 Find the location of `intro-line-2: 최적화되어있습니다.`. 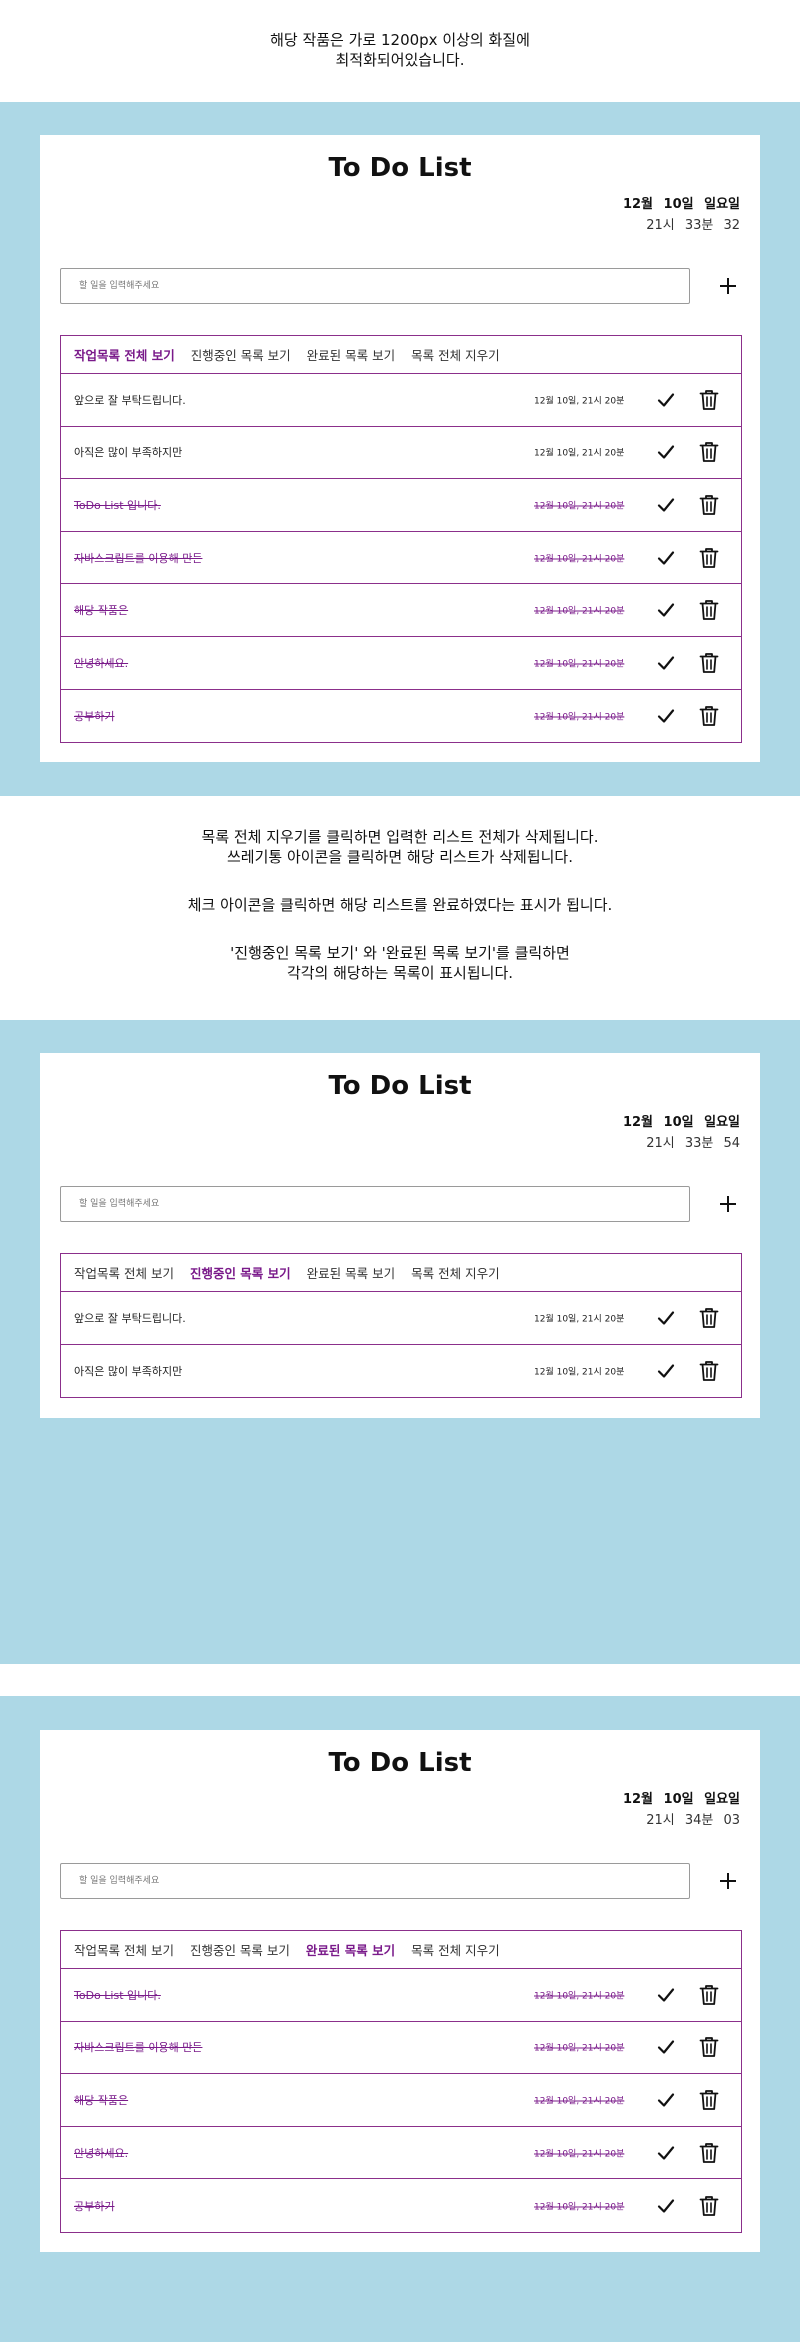

intro-line-2: 최적화되어있습니다. is located at coordinates (400, 60).